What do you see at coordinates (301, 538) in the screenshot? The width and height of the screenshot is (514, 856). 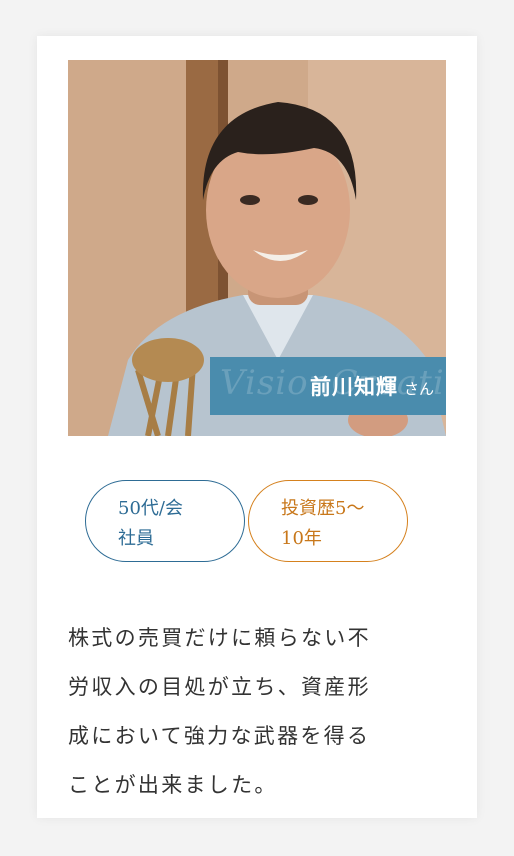 I see `experience-tag-line2: 10年` at bounding box center [301, 538].